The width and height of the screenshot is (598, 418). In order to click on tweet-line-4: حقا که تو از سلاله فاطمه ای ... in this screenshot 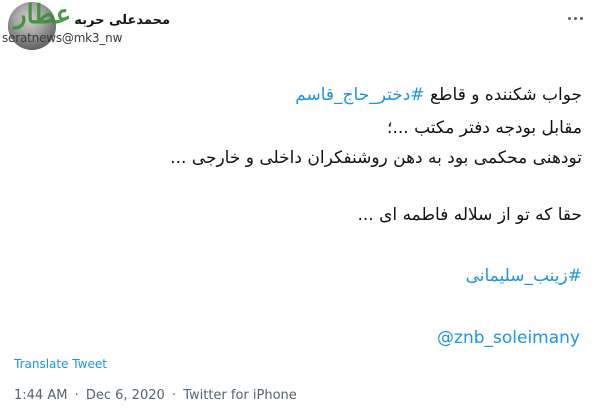, I will do `click(469, 215)`.